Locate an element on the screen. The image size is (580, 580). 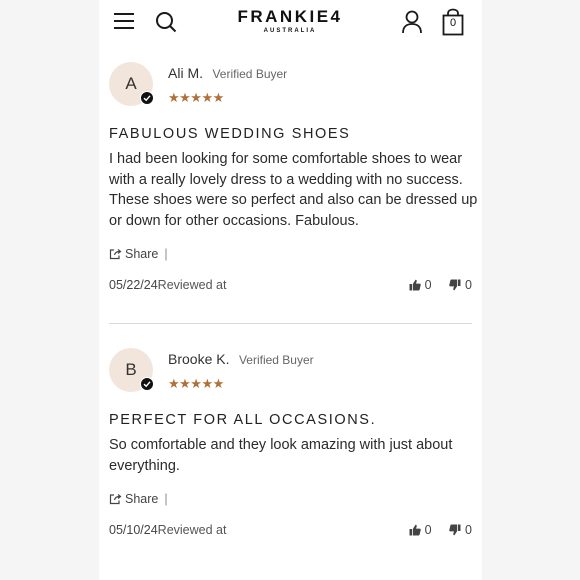
review-date: 05/22/24Reviewed at is located at coordinates (167, 285).